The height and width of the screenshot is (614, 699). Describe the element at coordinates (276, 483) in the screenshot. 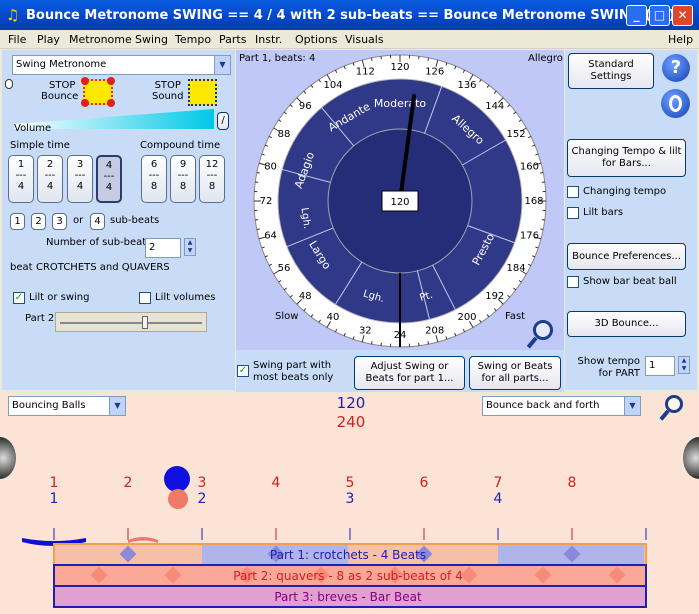

I see `quaver-beat-number: 4` at that location.